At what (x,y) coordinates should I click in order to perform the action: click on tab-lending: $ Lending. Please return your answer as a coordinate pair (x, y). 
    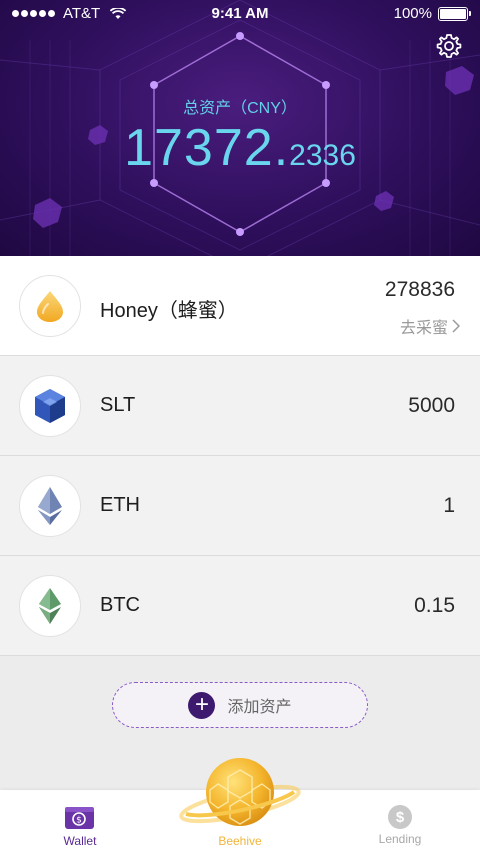
    Looking at the image, I should click on (400, 821).